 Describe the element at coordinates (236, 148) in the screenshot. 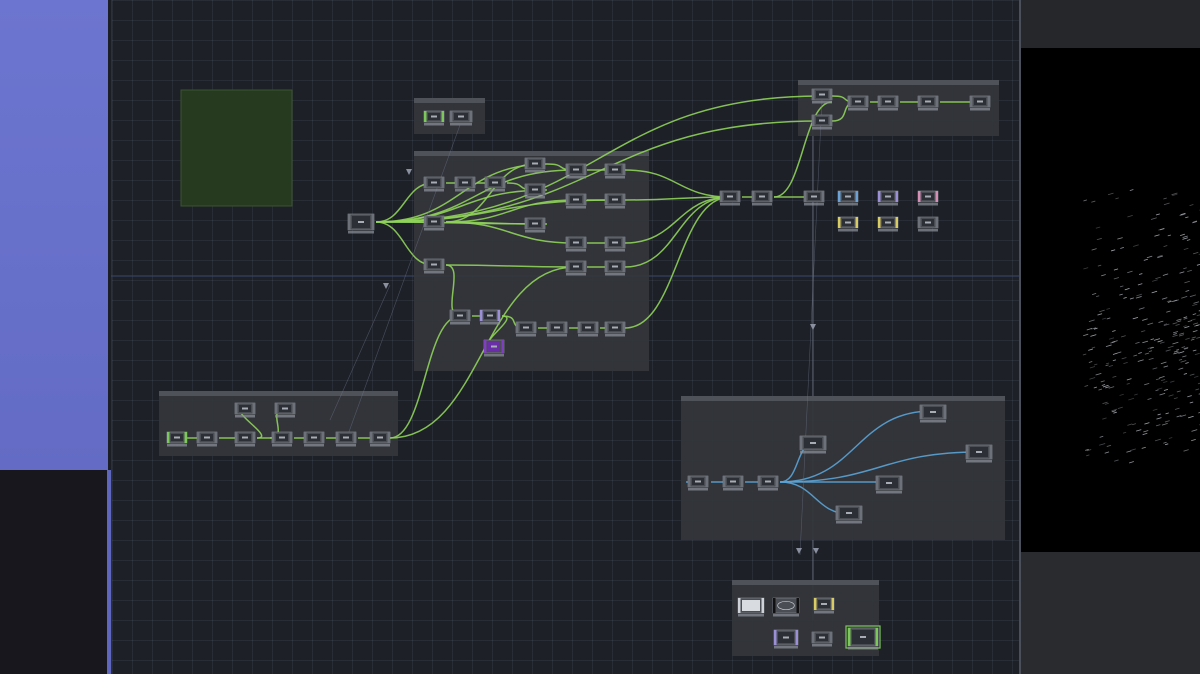

I see `annotation-note` at that location.